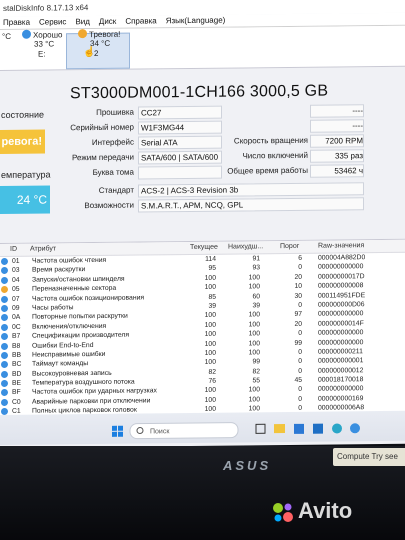 The image size is (405, 540). Describe the element at coordinates (43, 248) in the screenshot. I see `col-attribute: Атрибут` at that location.